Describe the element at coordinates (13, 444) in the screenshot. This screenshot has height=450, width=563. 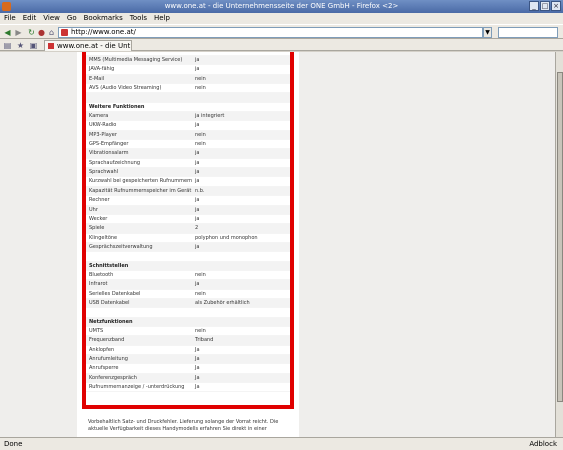
I see `status-text: Done` at that location.